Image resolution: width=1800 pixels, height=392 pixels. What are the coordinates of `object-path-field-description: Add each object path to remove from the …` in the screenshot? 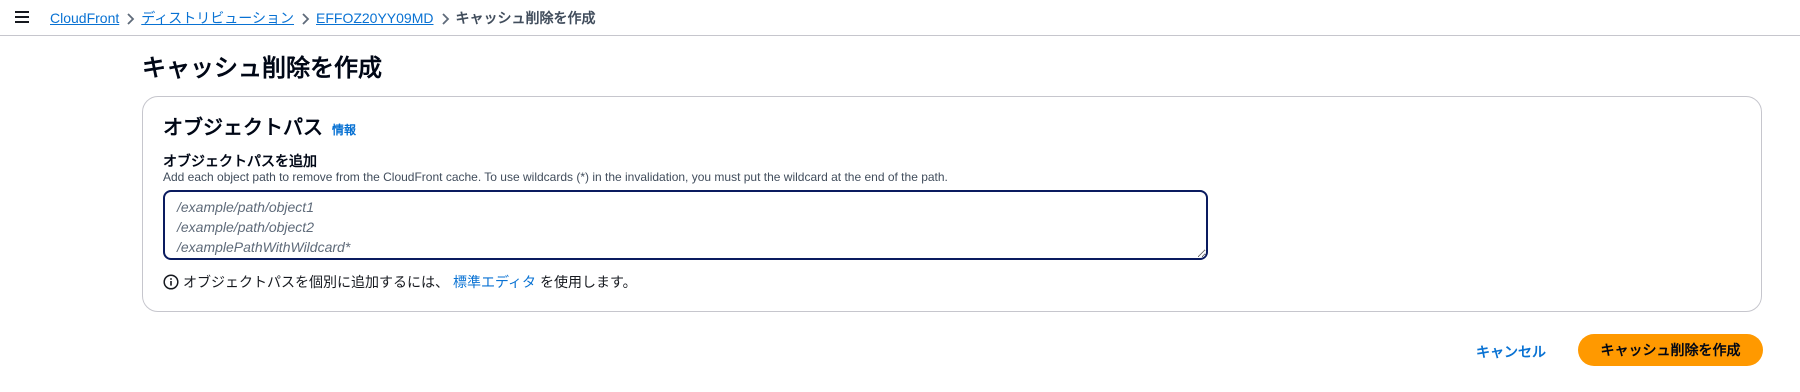 It's located at (555, 177).